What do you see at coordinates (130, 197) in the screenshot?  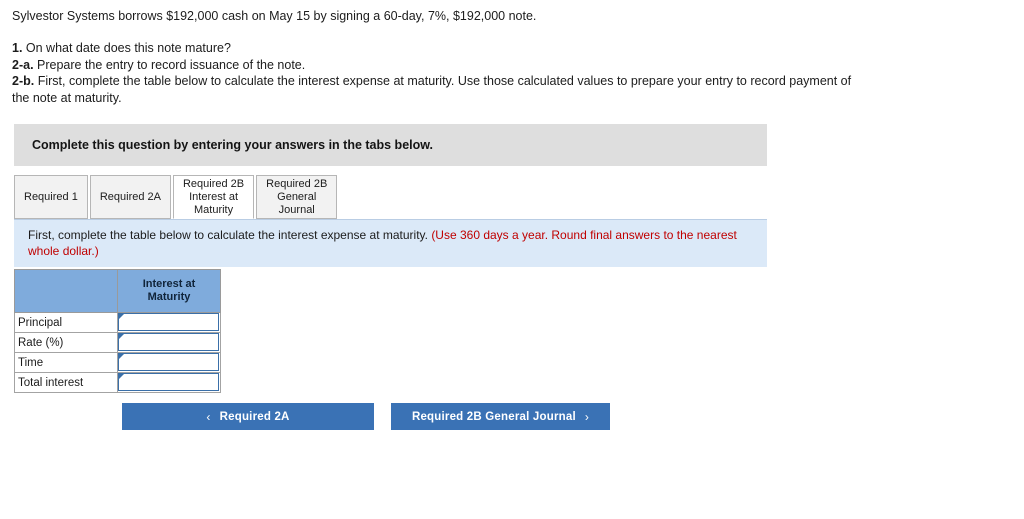 I see `tab-required-2a: Required 2A` at bounding box center [130, 197].